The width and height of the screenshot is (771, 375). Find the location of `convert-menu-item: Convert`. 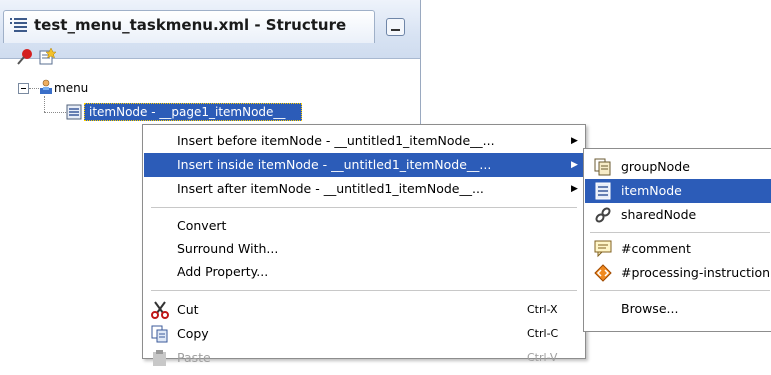

convert-menu-item: Convert is located at coordinates (364, 226).